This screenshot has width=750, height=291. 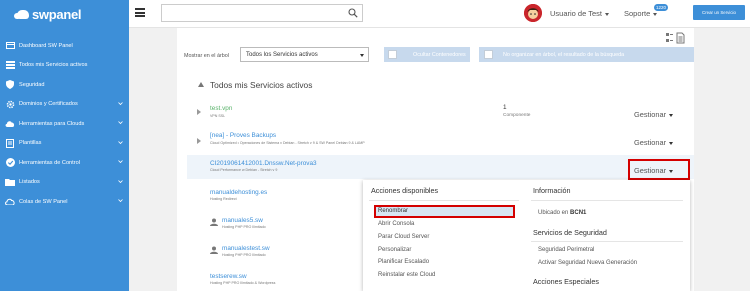 I want to click on sidebar-item-listings: Listados, so click(x=64, y=183).